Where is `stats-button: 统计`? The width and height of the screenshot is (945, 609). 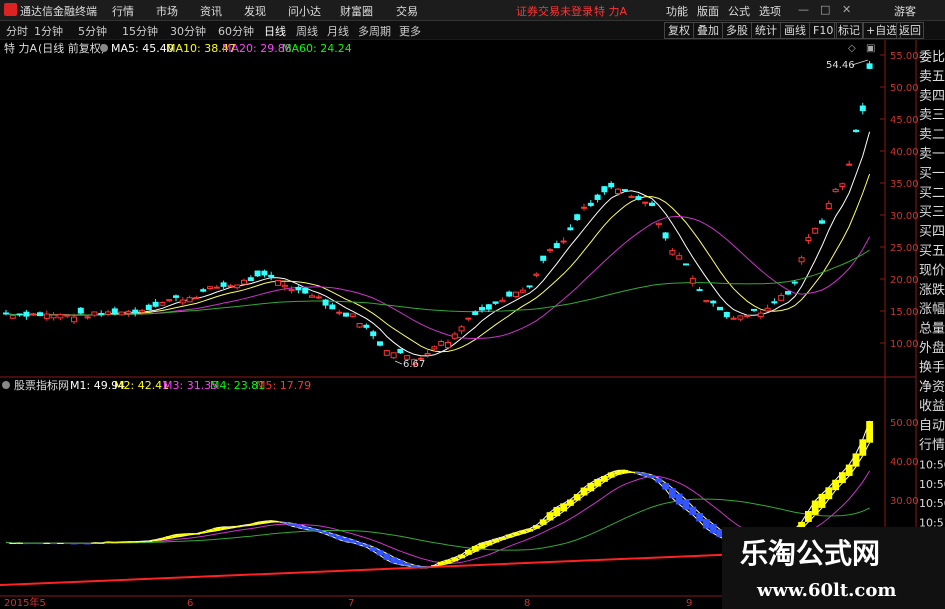
stats-button: 统计 is located at coordinates (766, 30).